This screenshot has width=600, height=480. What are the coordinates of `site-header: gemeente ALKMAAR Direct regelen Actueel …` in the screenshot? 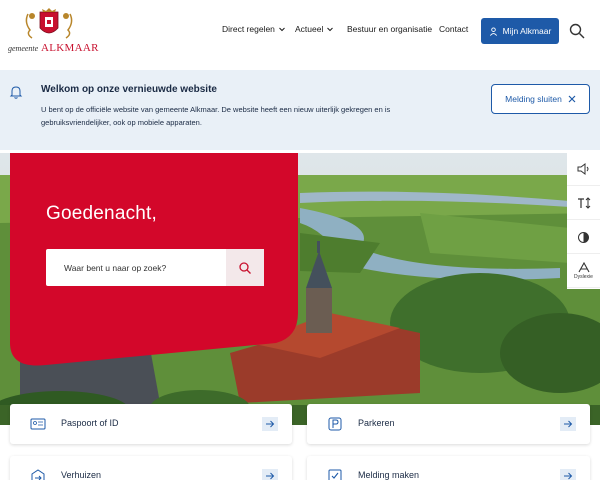 It's located at (300, 31).